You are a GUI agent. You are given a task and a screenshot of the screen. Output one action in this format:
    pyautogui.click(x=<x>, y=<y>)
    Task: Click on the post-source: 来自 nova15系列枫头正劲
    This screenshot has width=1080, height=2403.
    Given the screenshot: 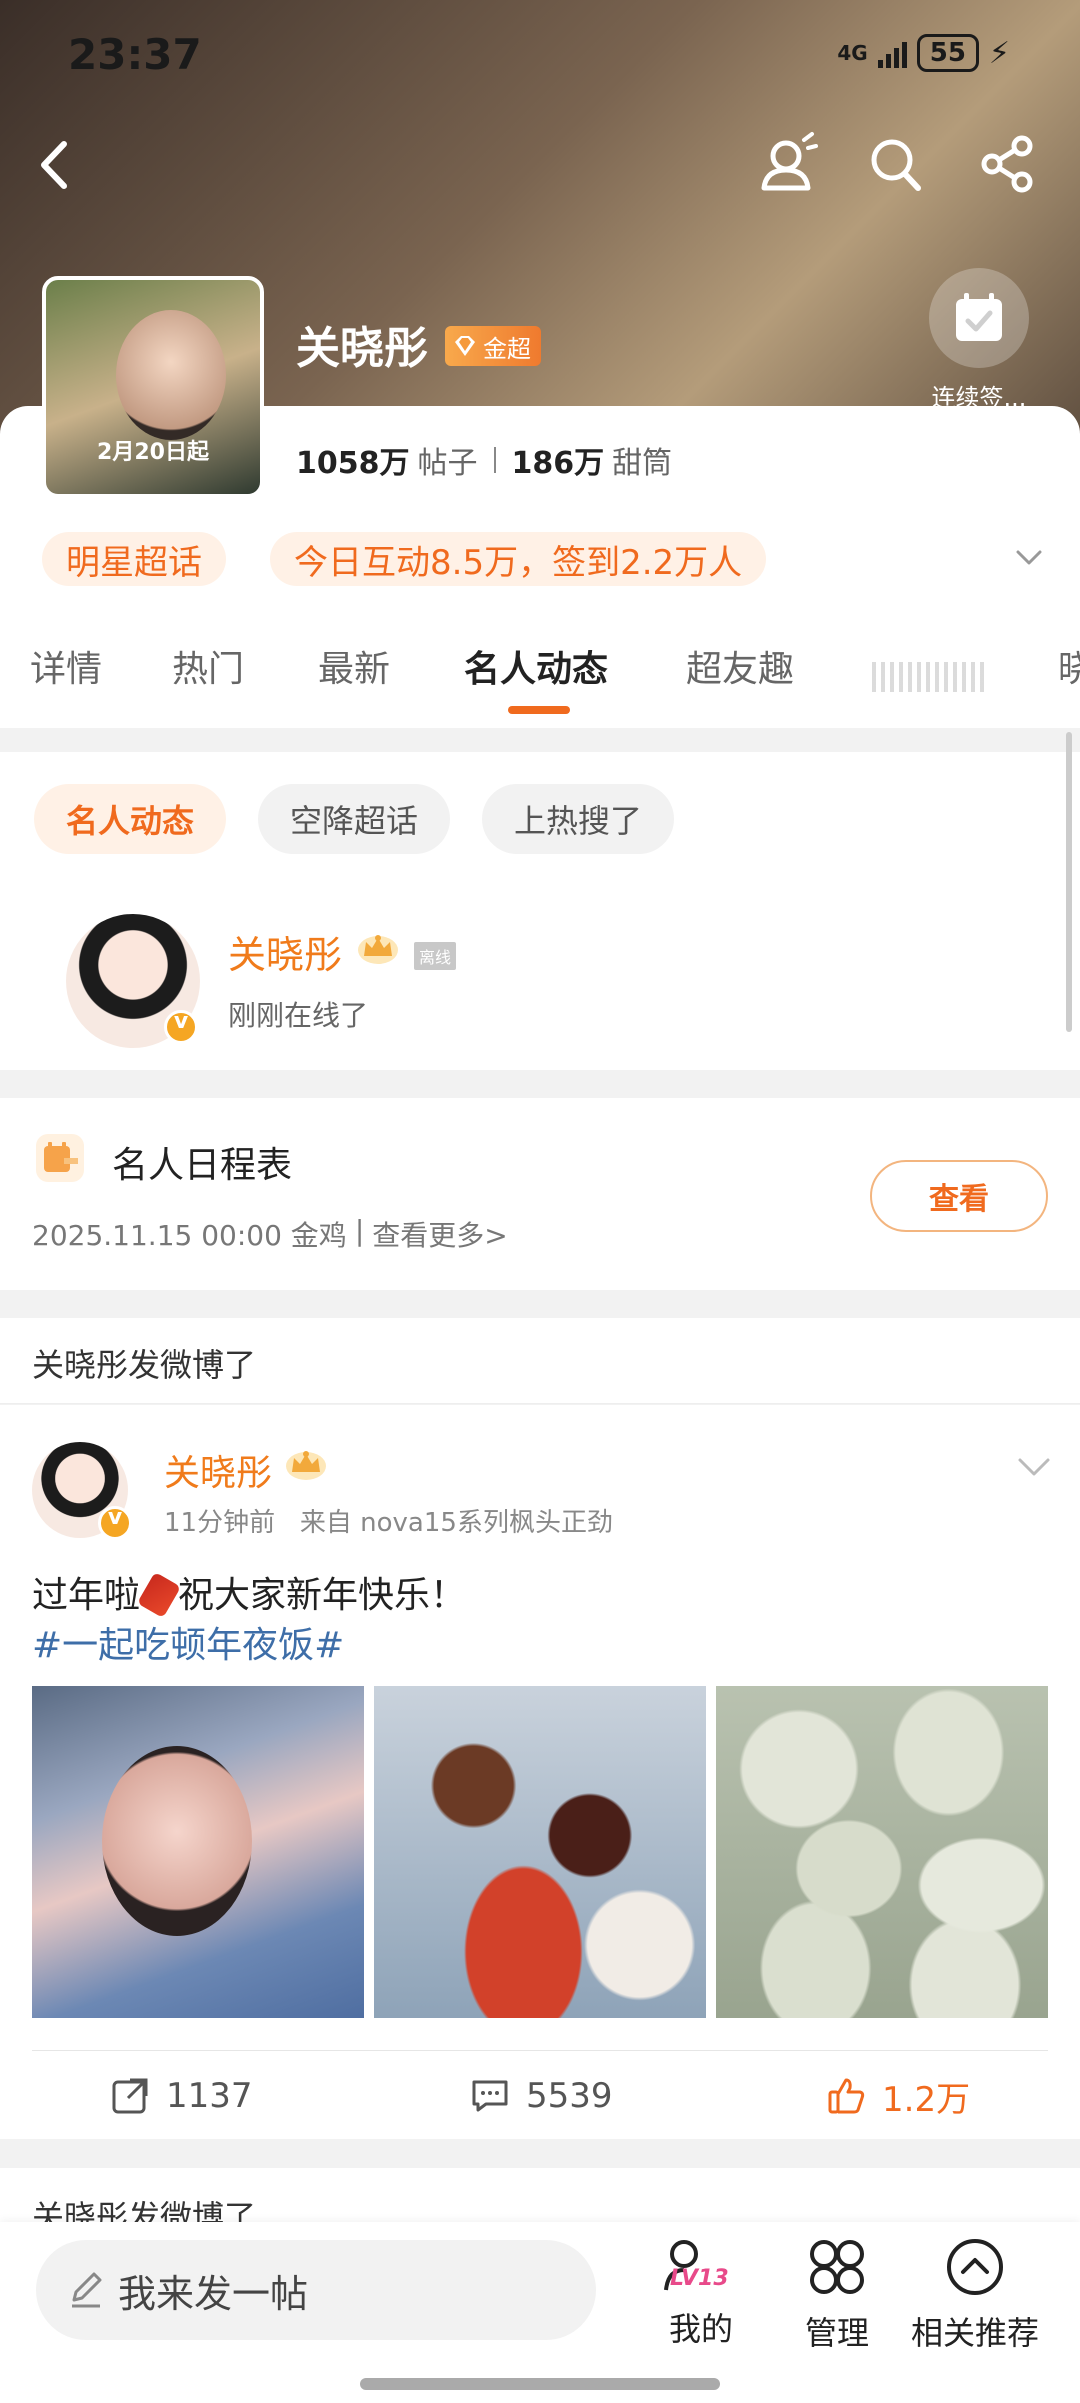 What is the action you would take?
    pyautogui.click(x=456, y=1523)
    